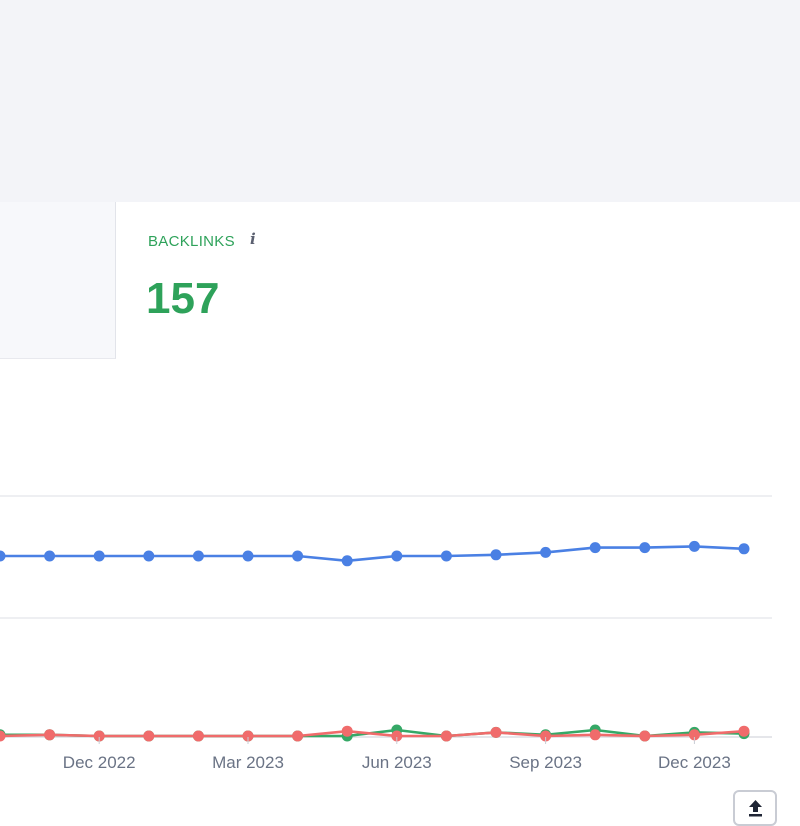 Image resolution: width=800 pixels, height=826 pixels. What do you see at coordinates (694, 762) in the screenshot?
I see `x-tick-label: Dec 2023` at bounding box center [694, 762].